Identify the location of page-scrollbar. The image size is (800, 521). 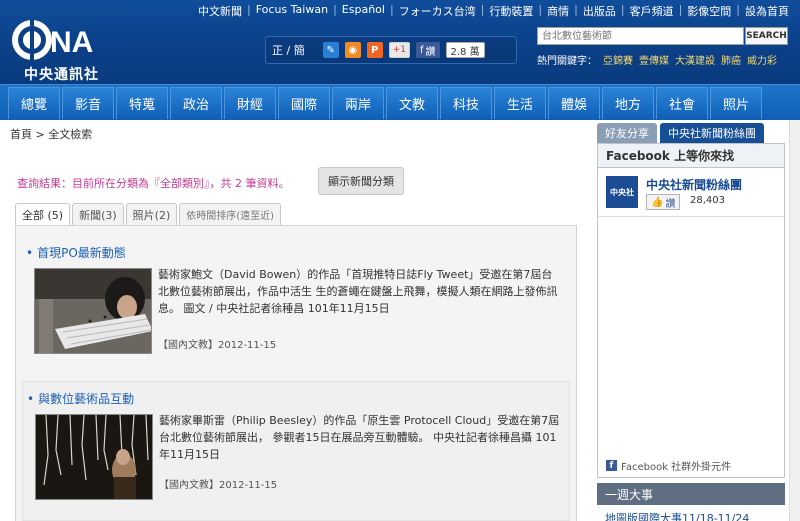
(794, 320).